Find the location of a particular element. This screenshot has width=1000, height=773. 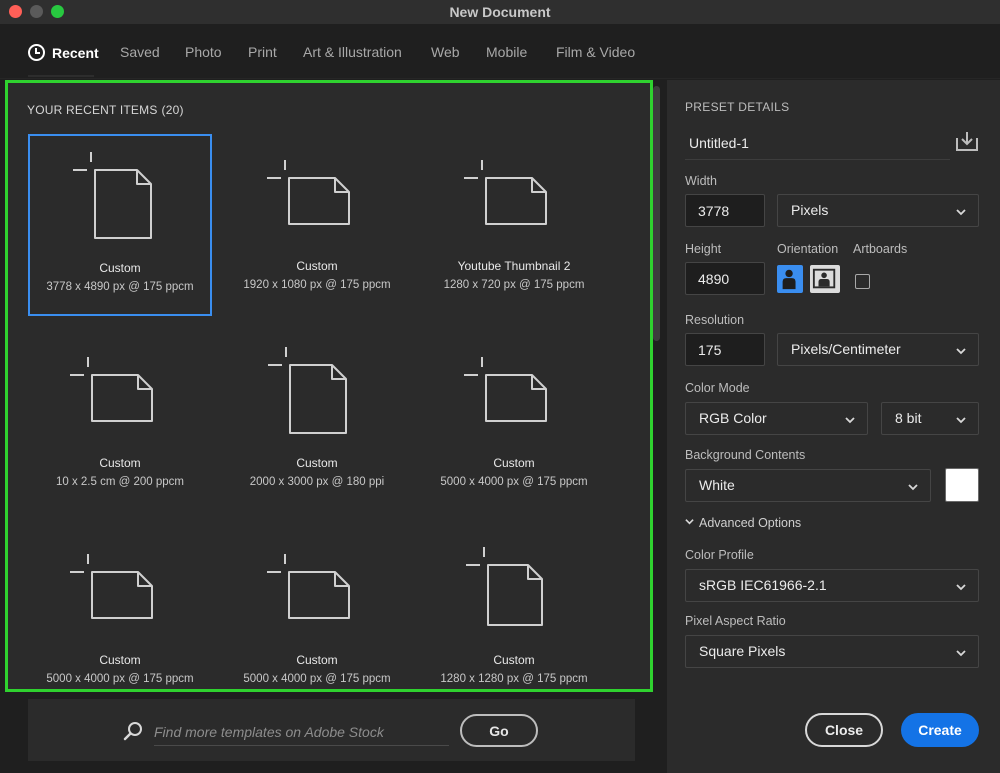

advanced-options-label: Advanced Options is located at coordinates (750, 523).